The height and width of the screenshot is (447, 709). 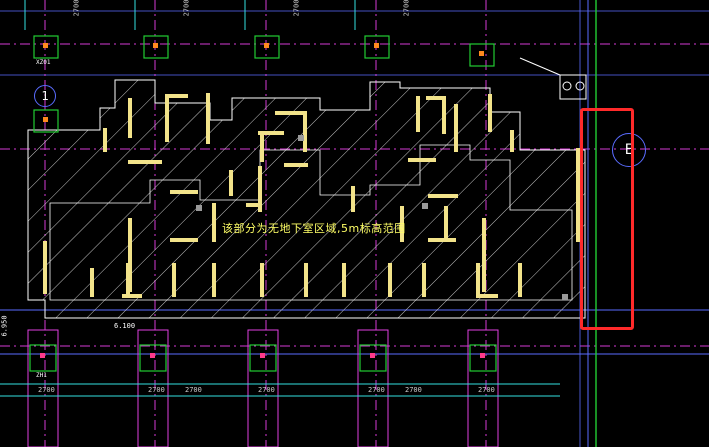 I want to click on zone-note-label: 该部分为无地下室区域,5m标高范围, so click(x=314, y=228).